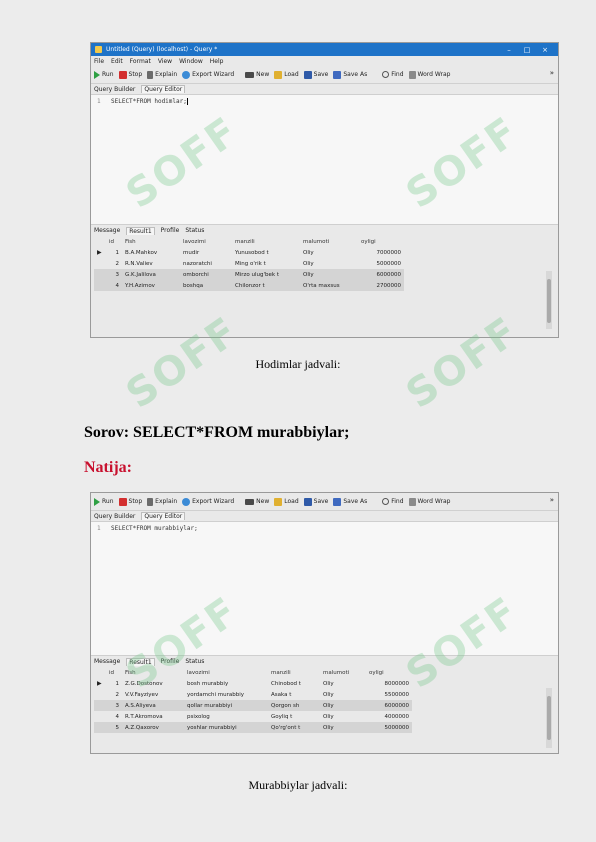  What do you see at coordinates (527, 50) in the screenshot?
I see `maximize-icon: □` at bounding box center [527, 50].